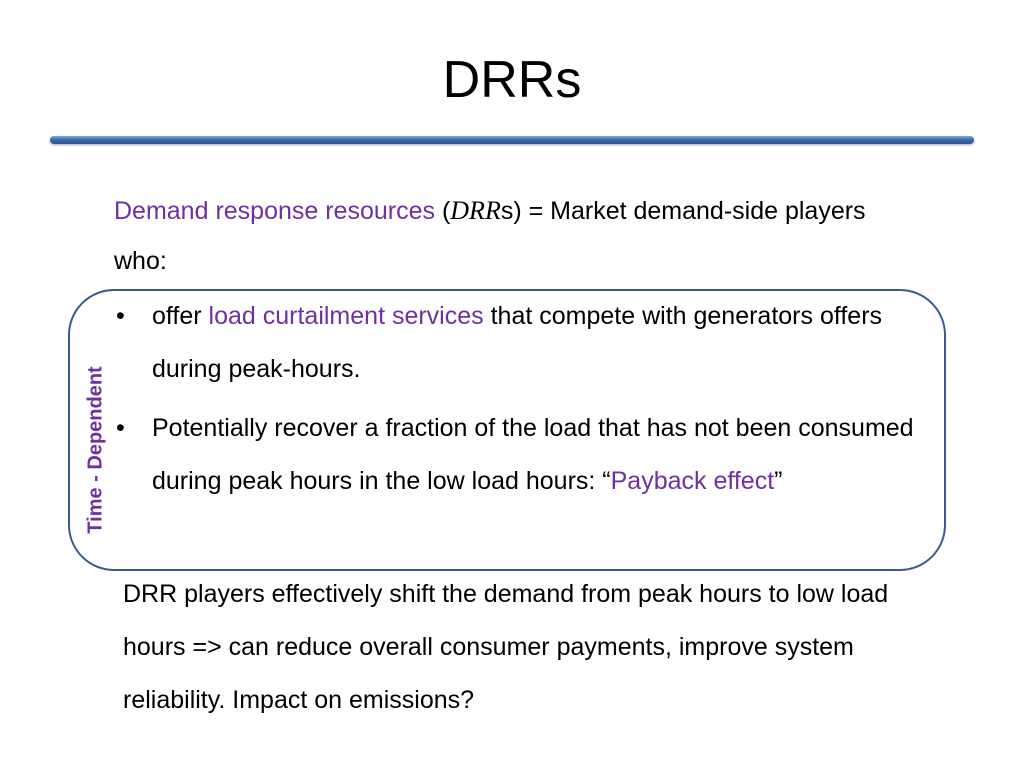 This screenshot has width=1024, height=768. I want to click on bullet-highlight: load curtailment services, so click(346, 316).